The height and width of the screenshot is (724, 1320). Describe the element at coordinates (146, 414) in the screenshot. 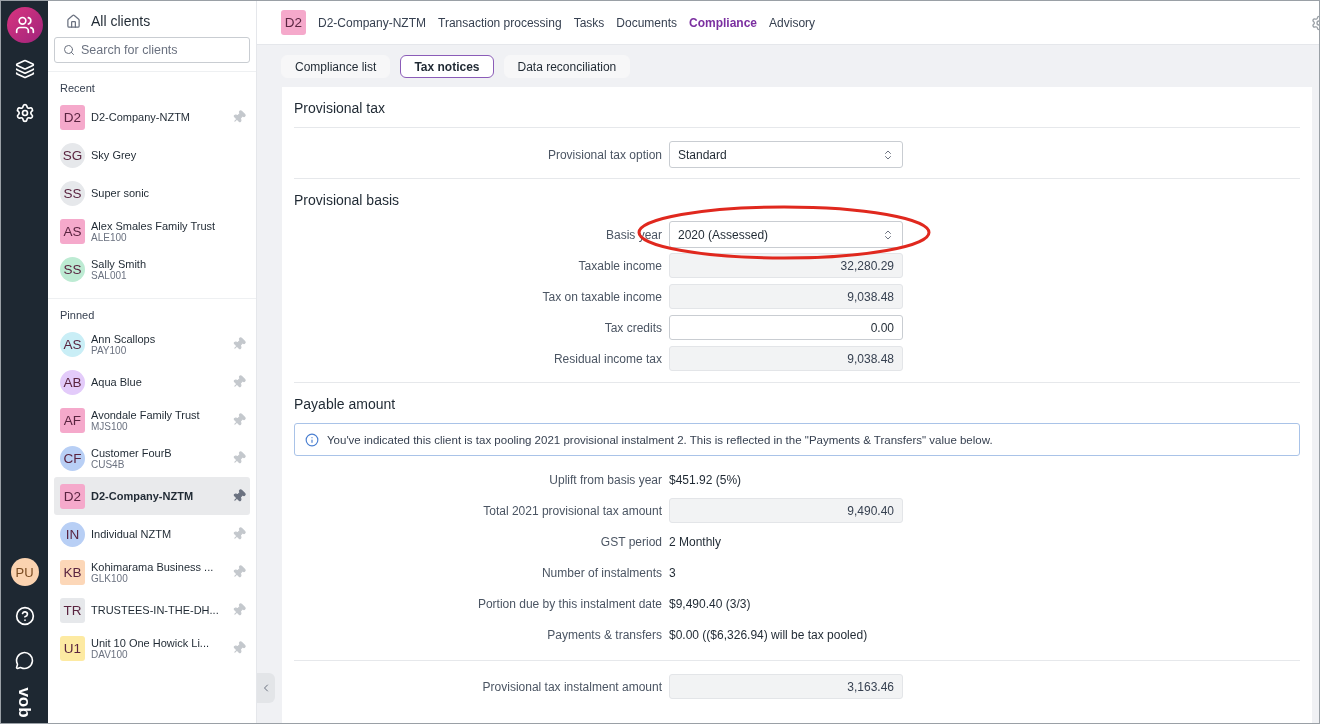

I see `client-name: Avondale Family Trust` at that location.